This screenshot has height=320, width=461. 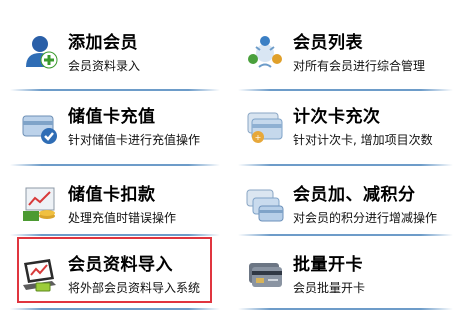 What do you see at coordinates (365, 218) in the screenshot?
I see `tile-description: 对会员的积分进行增减操作` at bounding box center [365, 218].